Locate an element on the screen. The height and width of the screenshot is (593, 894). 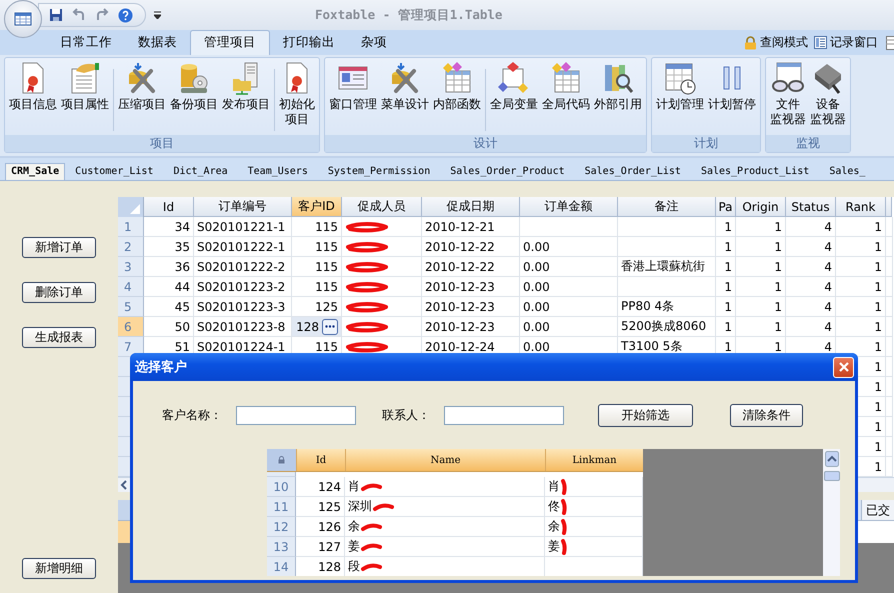
group-label: 设计 is located at coordinates (485, 143).